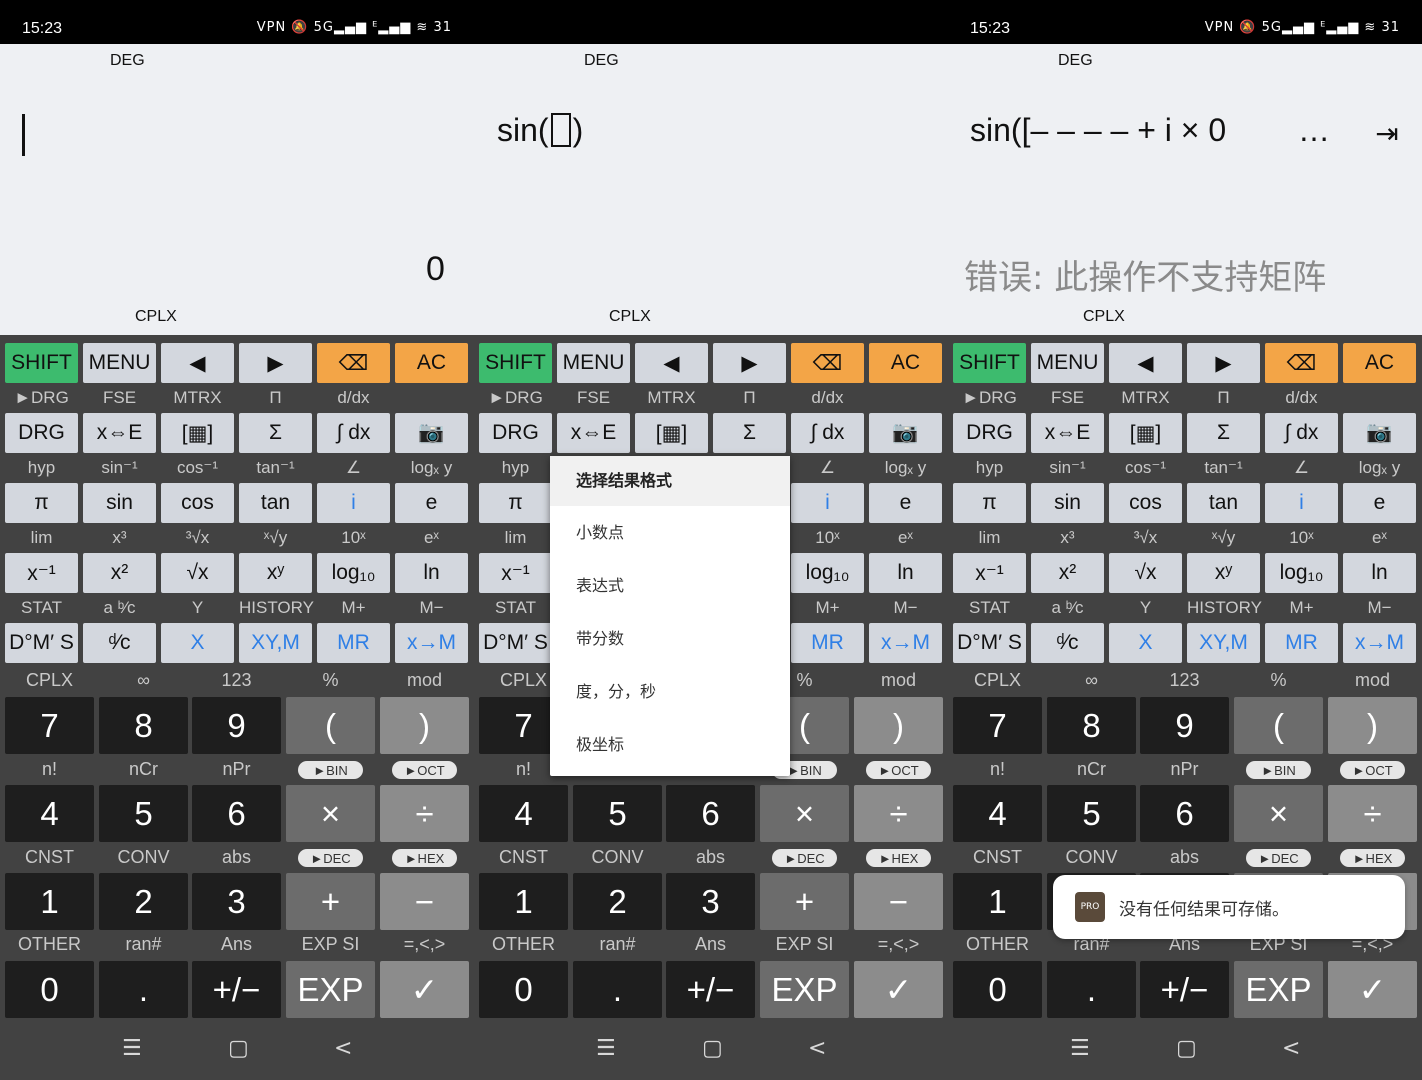 The image size is (1422, 1080). What do you see at coordinates (49, 725) in the screenshot?
I see `seven-button: 7` at bounding box center [49, 725].